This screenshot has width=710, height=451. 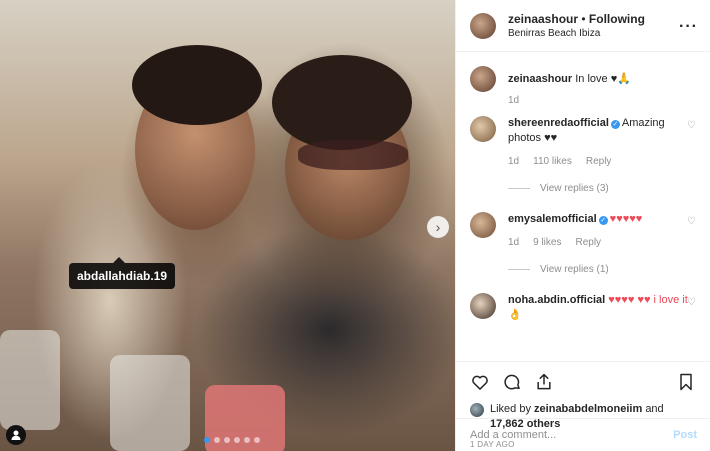 What do you see at coordinates (353, 155) in the screenshot?
I see `photo-sunglasses` at bounding box center [353, 155].